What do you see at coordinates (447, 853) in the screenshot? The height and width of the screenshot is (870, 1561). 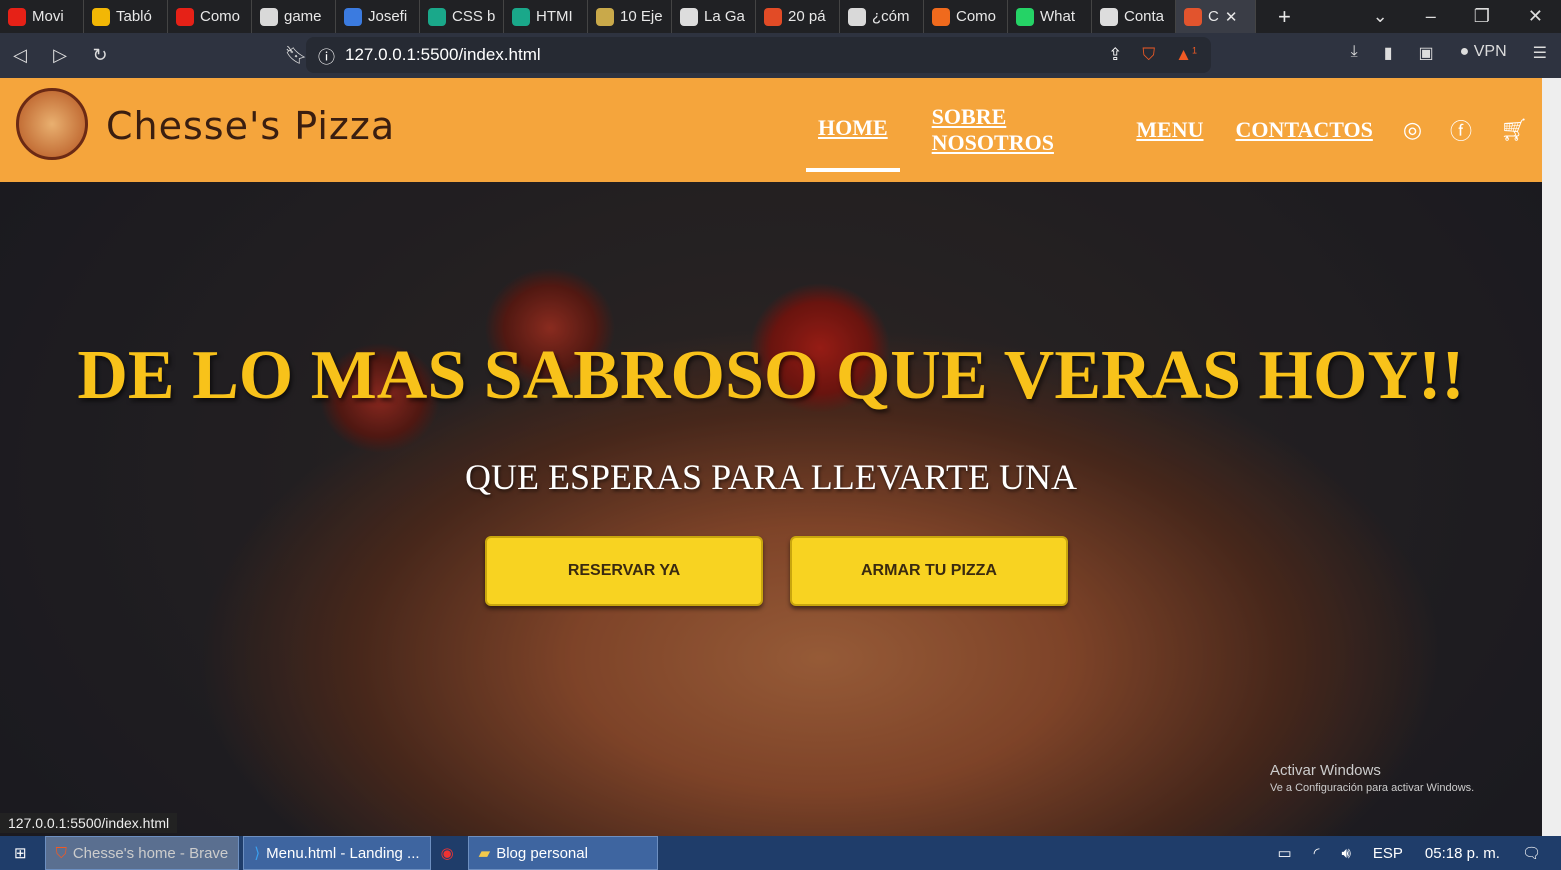 I see `devcpp-icon: ◉` at bounding box center [447, 853].